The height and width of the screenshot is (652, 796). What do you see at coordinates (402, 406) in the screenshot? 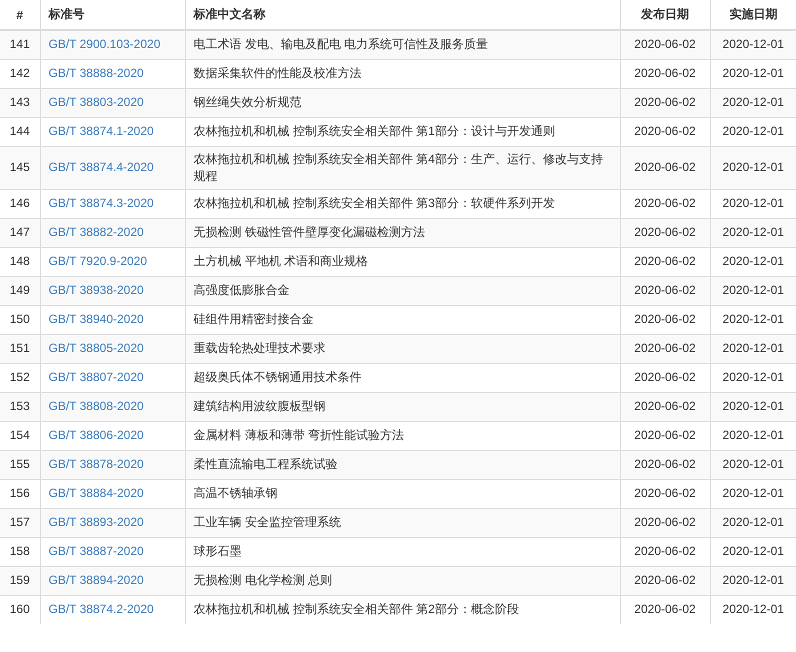
I see `table-cell: 建筑结构用波纹腹板型钢` at bounding box center [402, 406].